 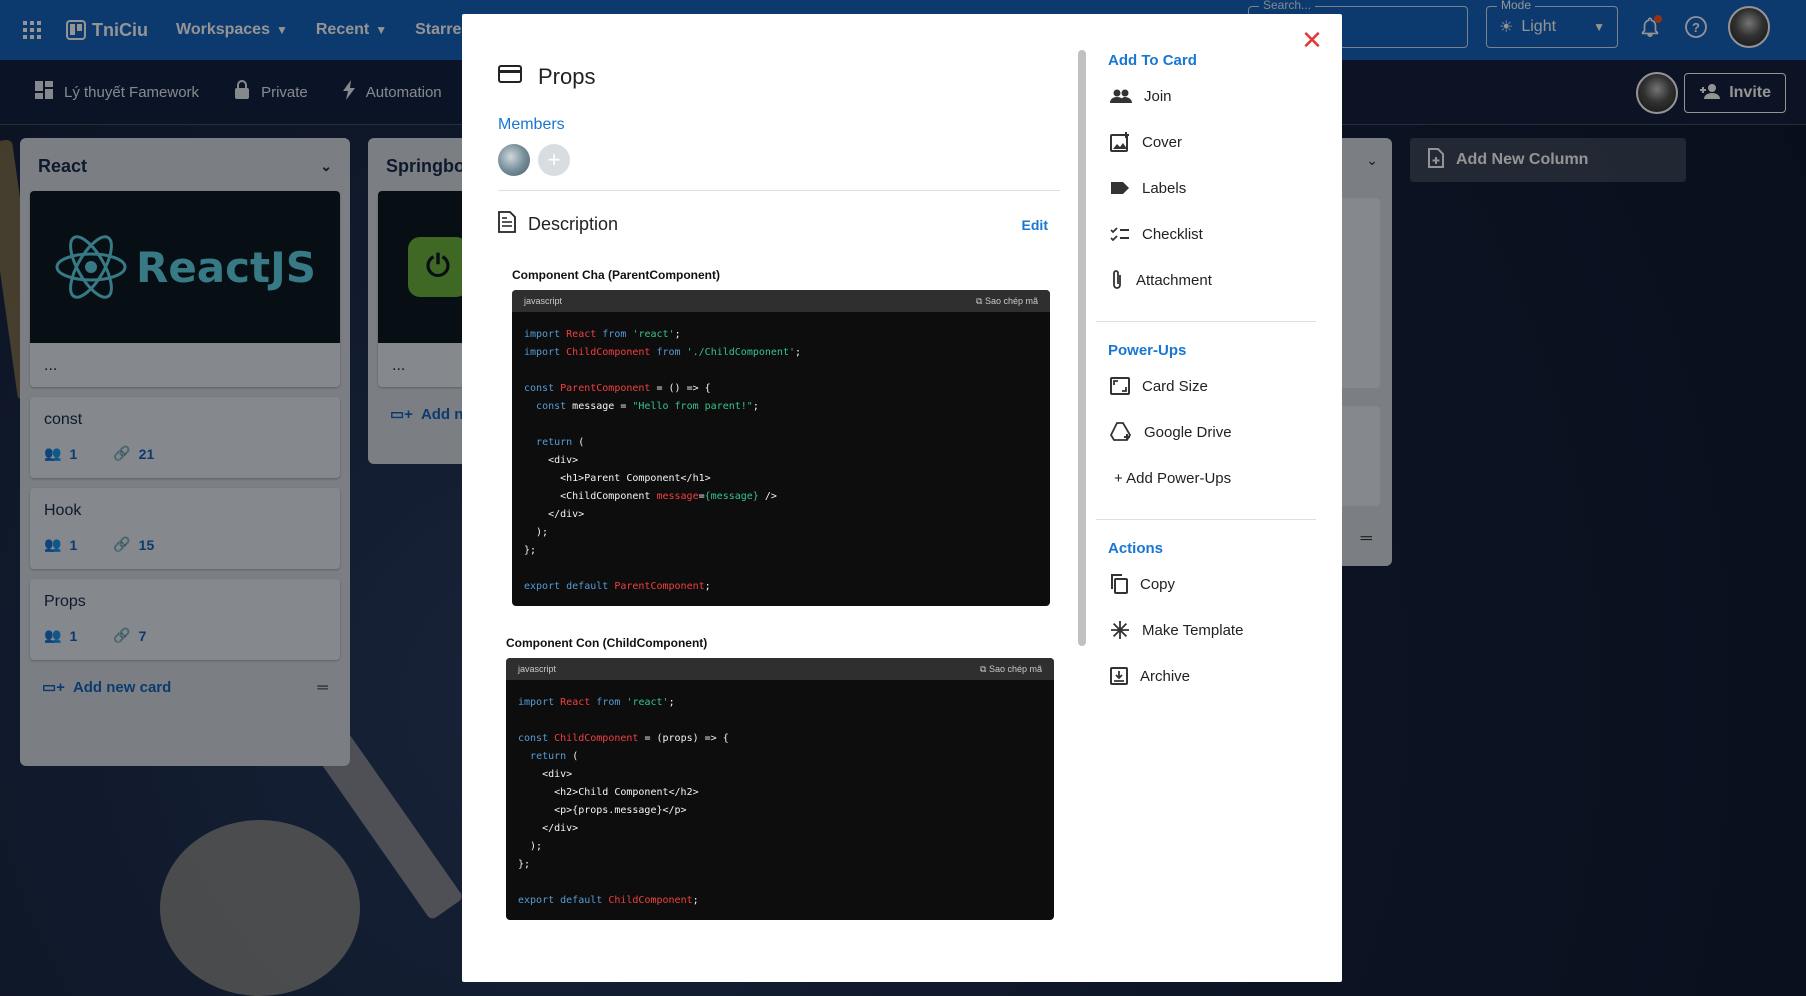 I want to click on actions-heading: Actions, so click(x=1136, y=548).